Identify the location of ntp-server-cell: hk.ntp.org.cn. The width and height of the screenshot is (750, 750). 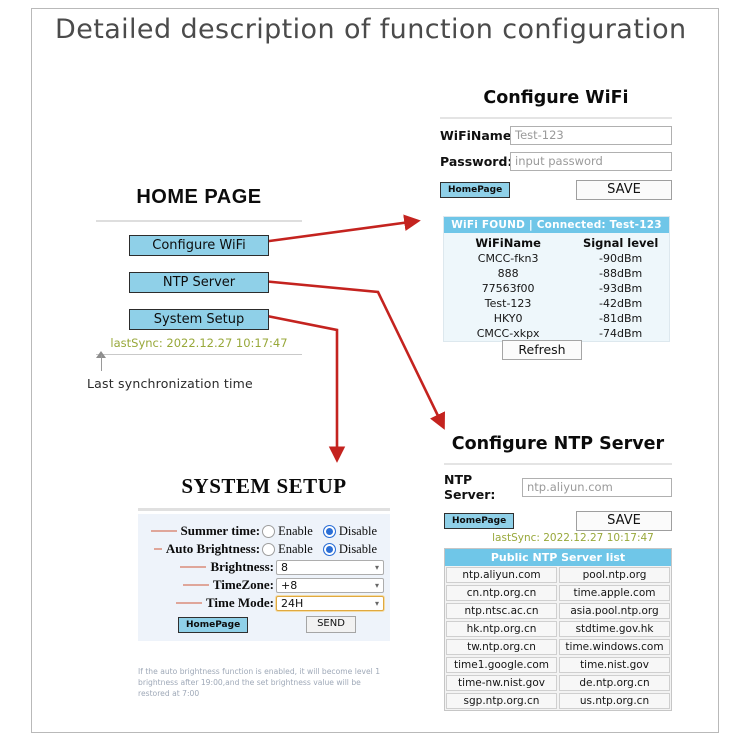
(501, 629).